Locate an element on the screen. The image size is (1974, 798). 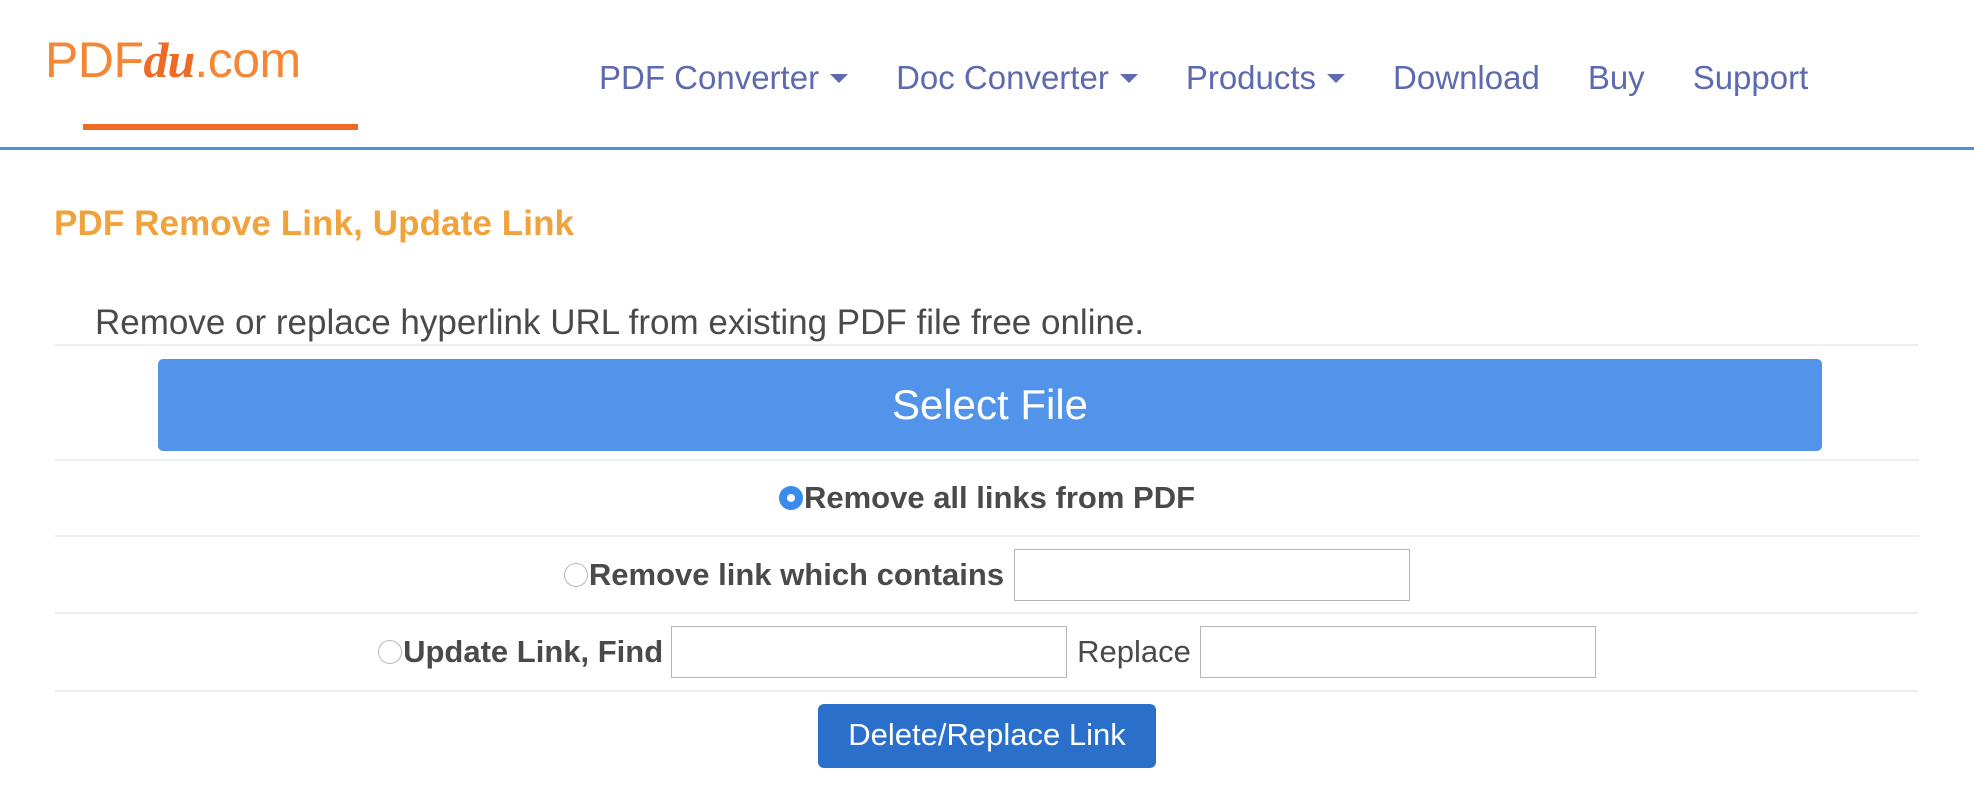
option-row-update-link: Update Link, Find Replace is located at coordinates (987, 651).